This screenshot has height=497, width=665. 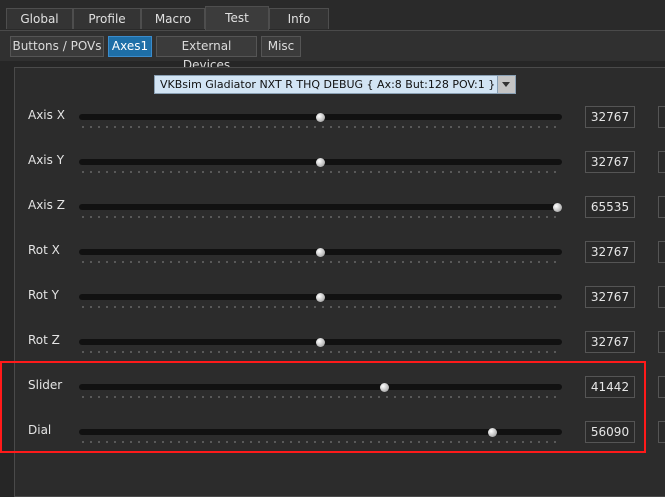 What do you see at coordinates (130, 46) in the screenshot?
I see `subtab-axes1: Axes1` at bounding box center [130, 46].